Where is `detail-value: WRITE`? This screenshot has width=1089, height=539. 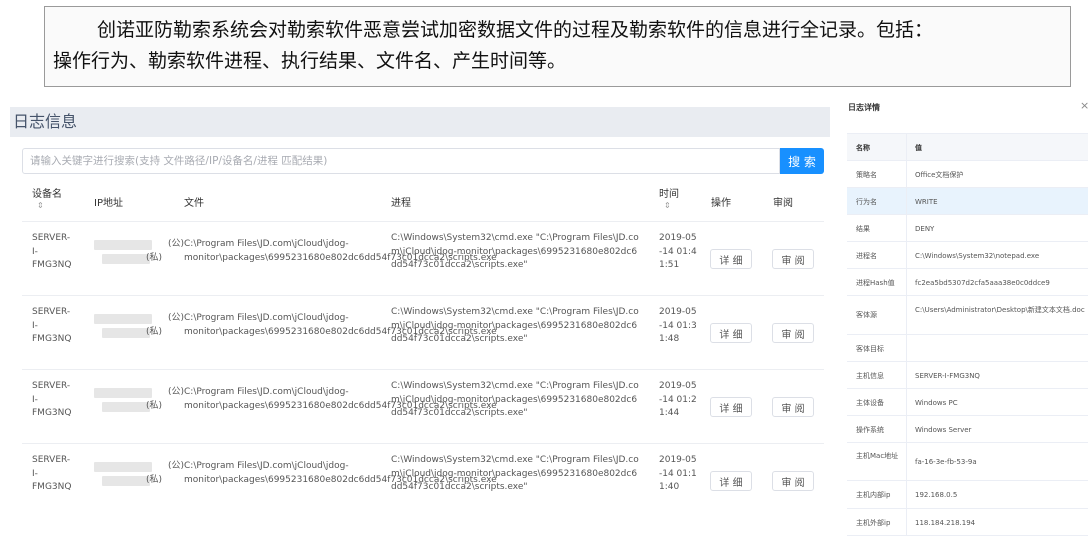
detail-value: WRITE is located at coordinates (926, 202).